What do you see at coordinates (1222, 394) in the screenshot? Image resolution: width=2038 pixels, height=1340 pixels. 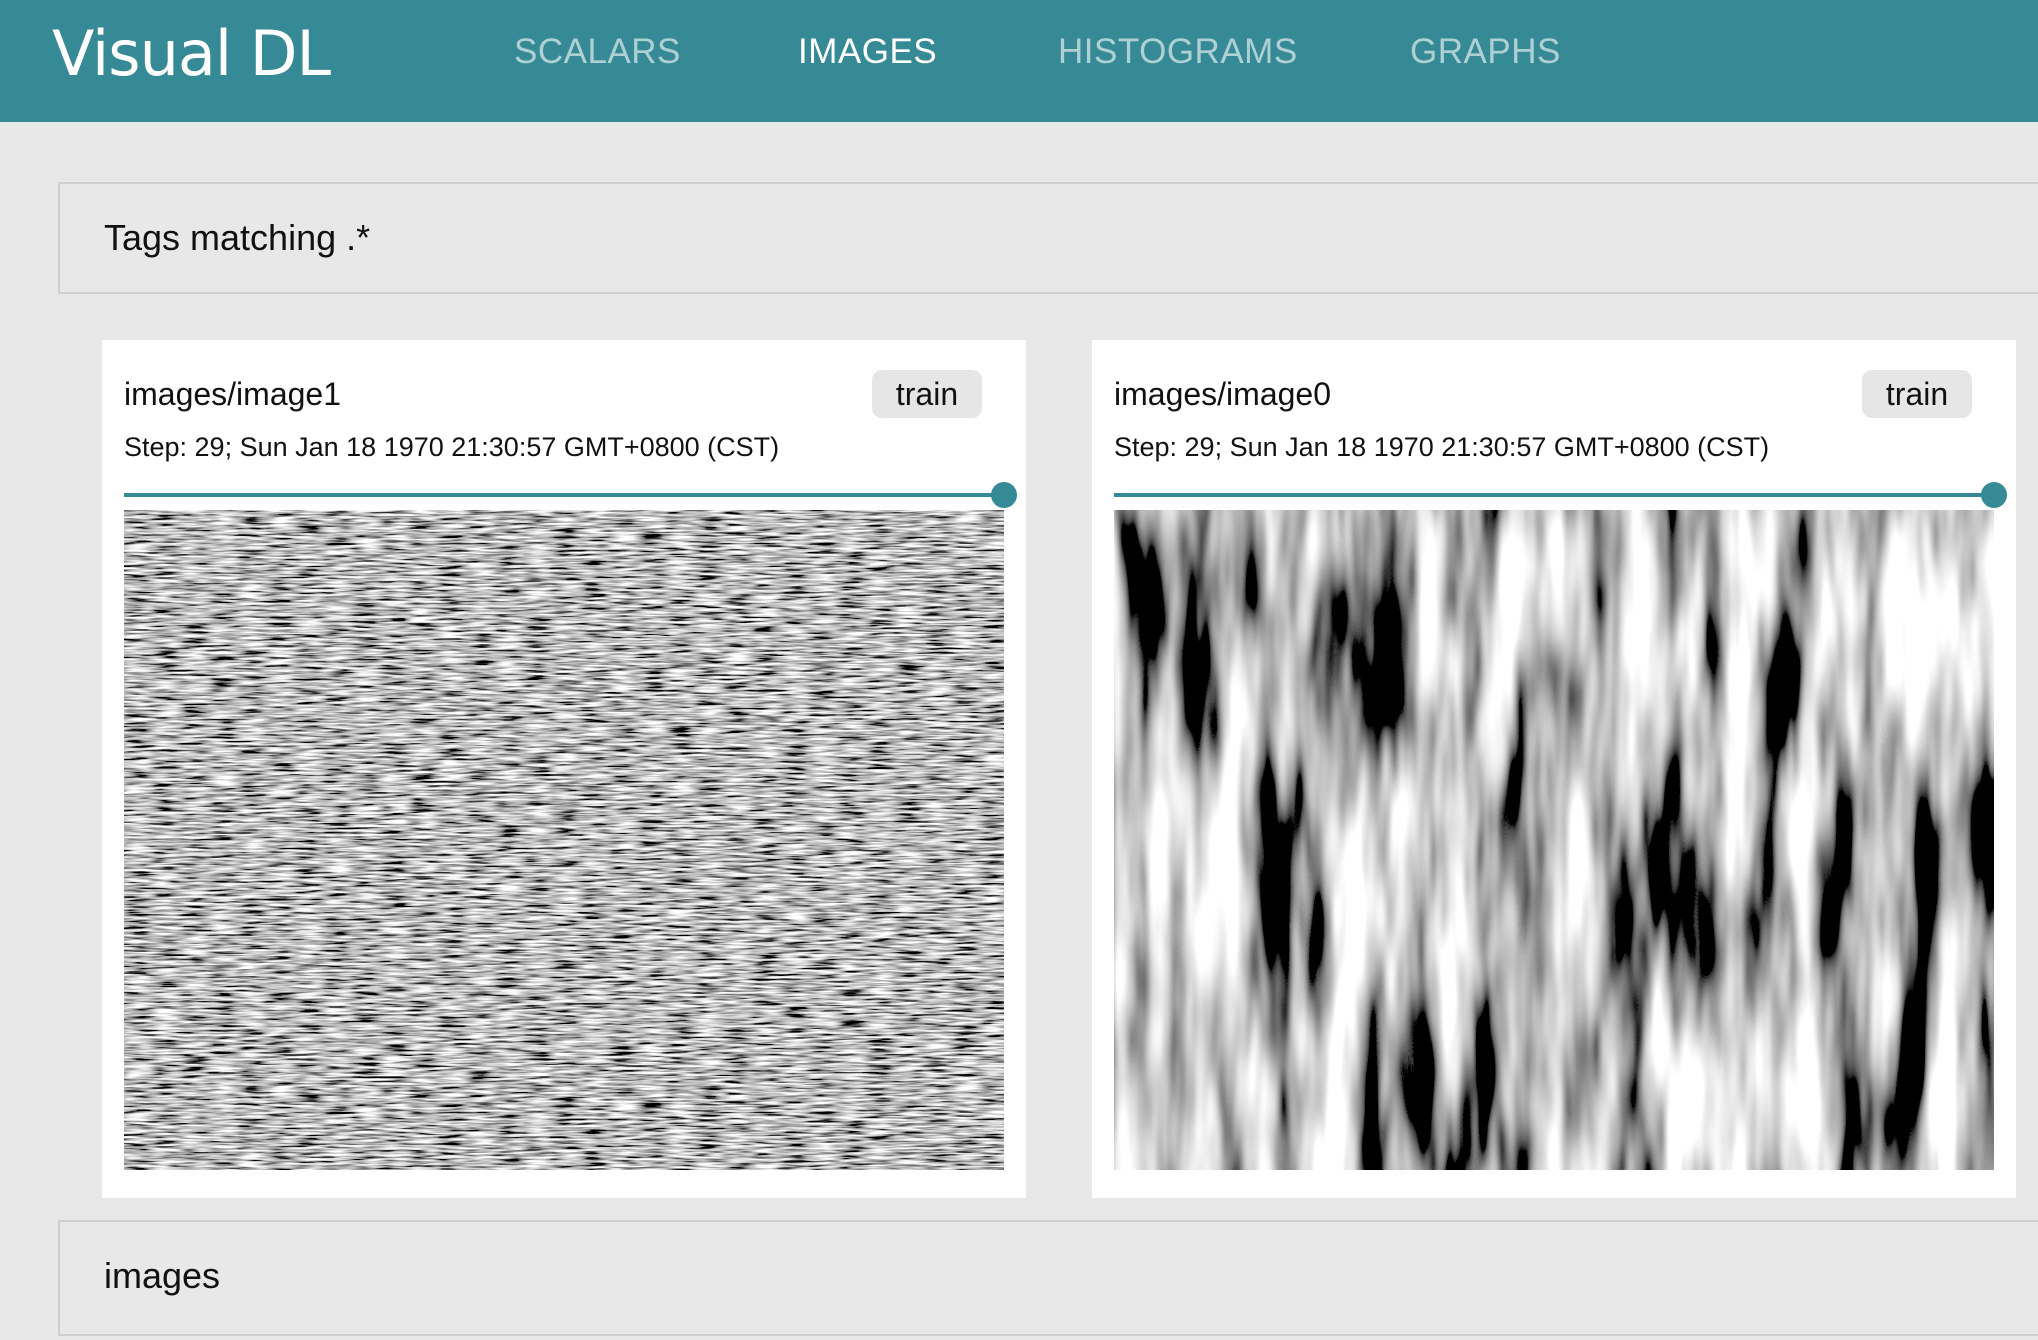 I see `image-card-title: images/image0` at bounding box center [1222, 394].